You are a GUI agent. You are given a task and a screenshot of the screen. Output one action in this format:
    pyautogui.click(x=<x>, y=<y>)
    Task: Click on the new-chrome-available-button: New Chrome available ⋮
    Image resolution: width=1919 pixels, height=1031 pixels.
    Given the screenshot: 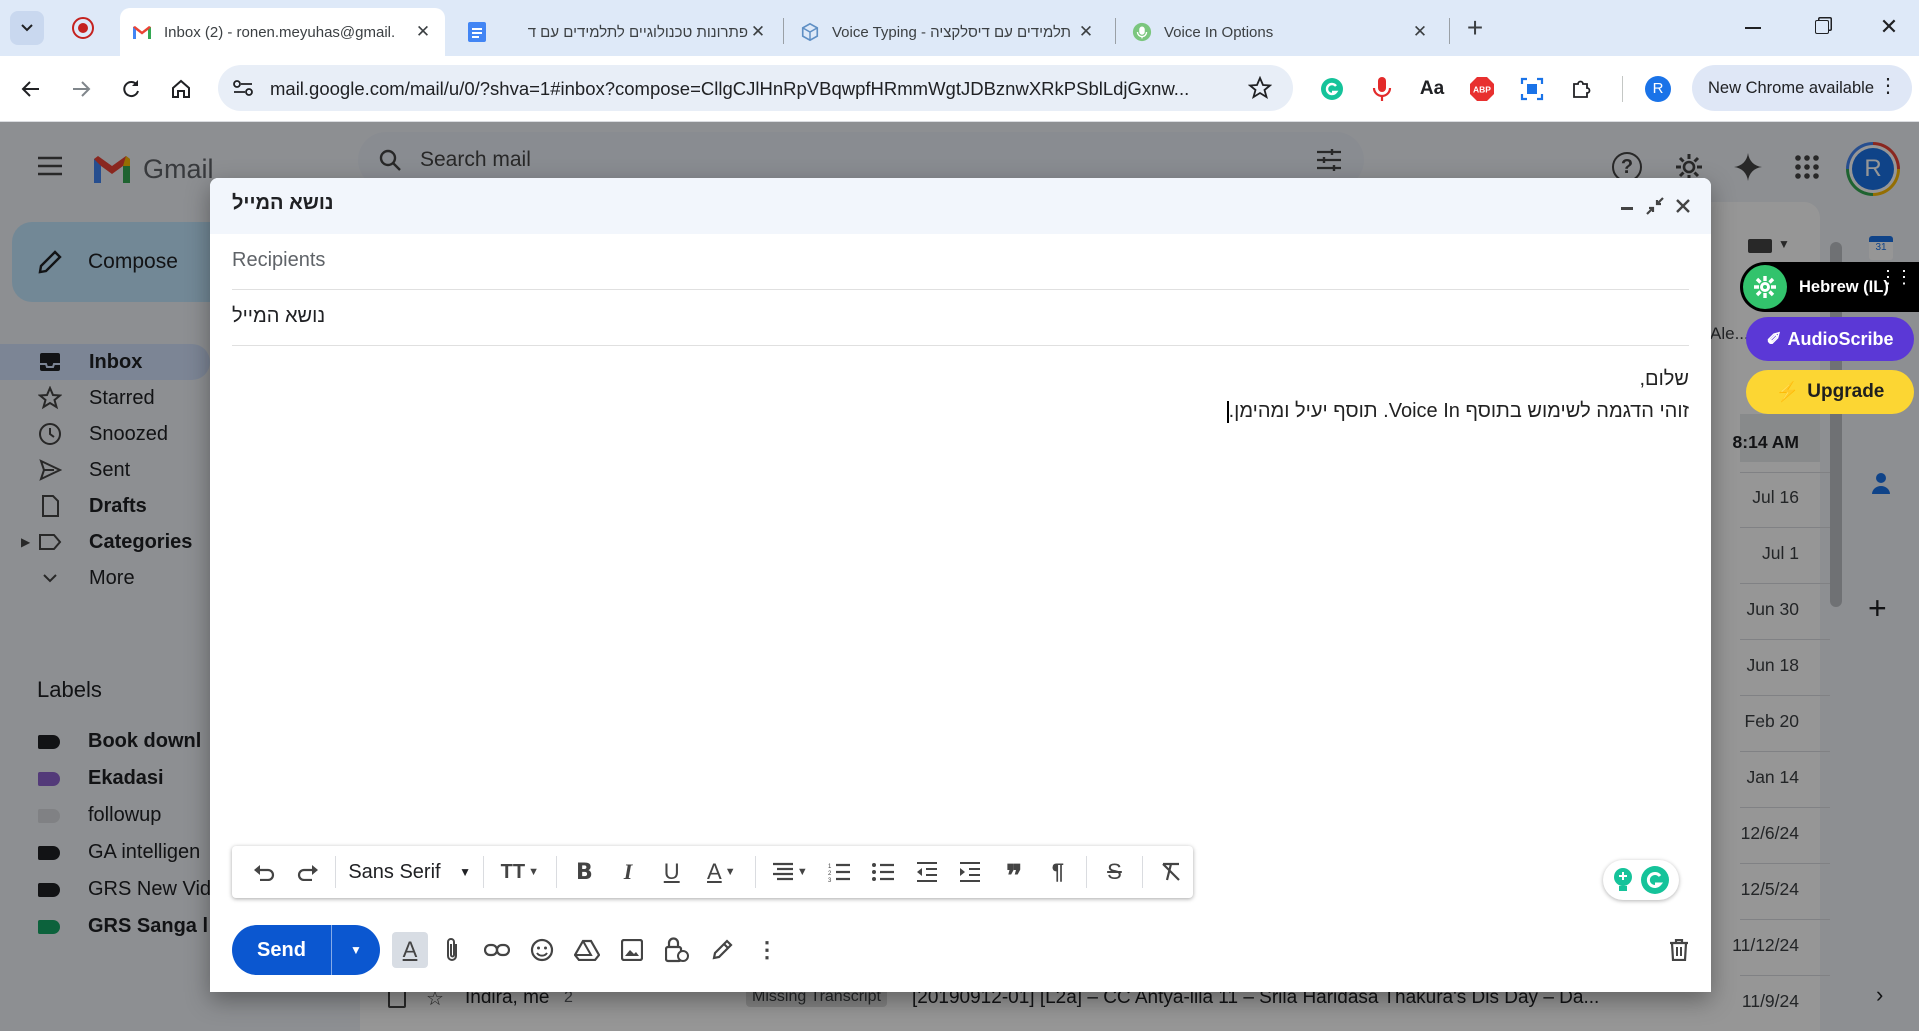 What is the action you would take?
    pyautogui.click(x=1802, y=88)
    